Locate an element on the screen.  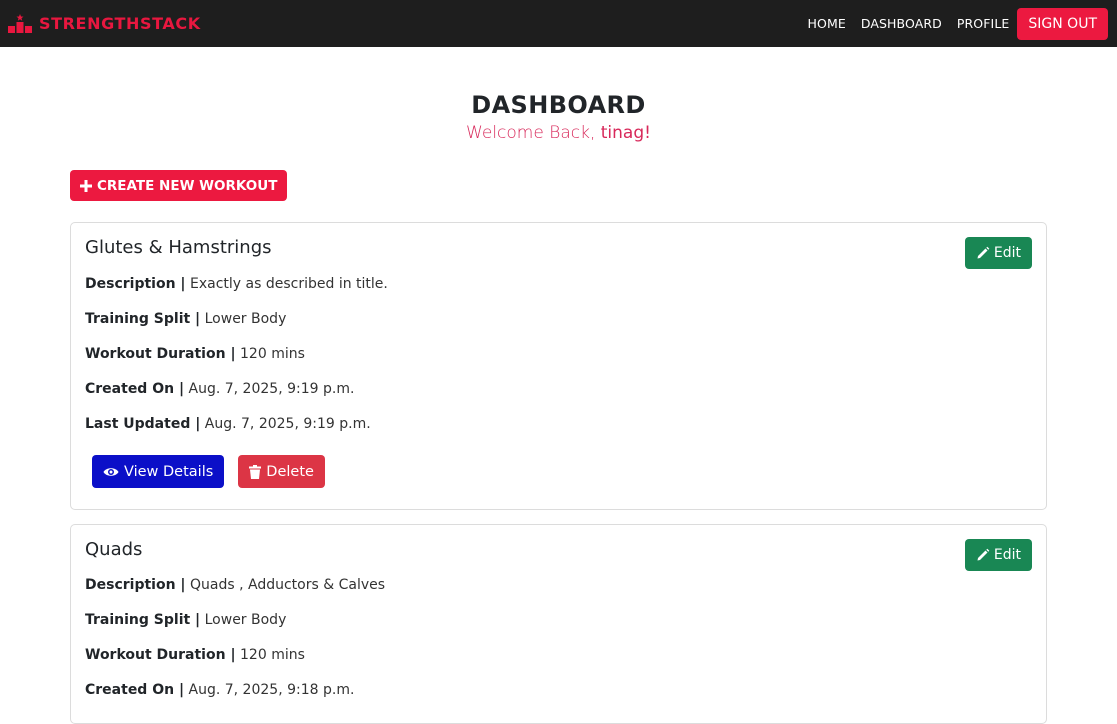
field-last-updated: Last Updated | Aug. 7, 2025, 9:19 p.m. is located at coordinates (228, 424).